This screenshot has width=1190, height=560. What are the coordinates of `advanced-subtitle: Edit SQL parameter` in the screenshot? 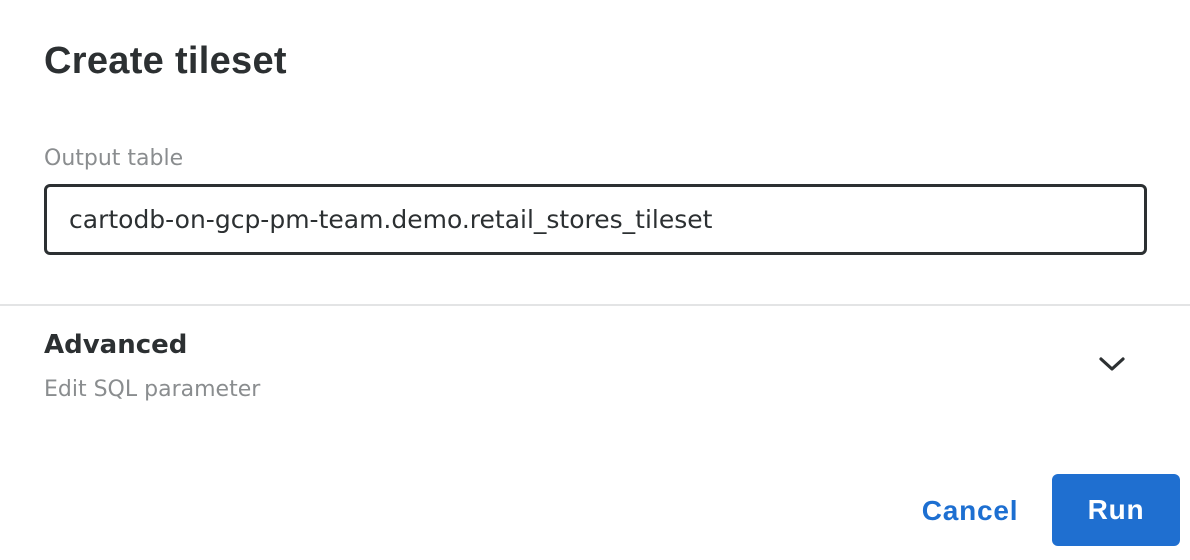 It's located at (152, 389).